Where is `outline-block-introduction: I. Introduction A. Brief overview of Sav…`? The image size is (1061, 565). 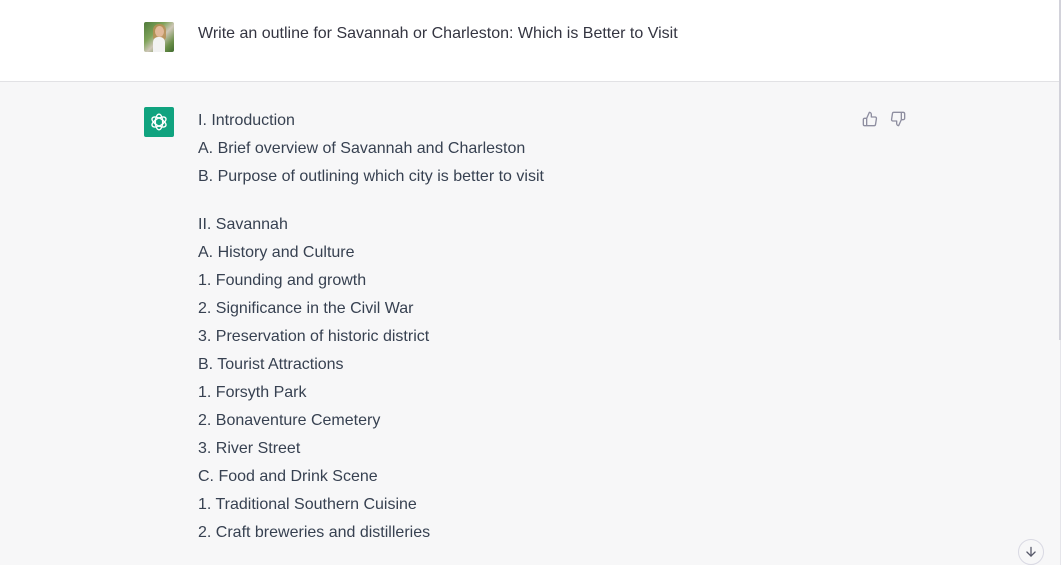 outline-block-introduction: I. Introduction A. Brief overview of Sav… is located at coordinates (371, 152).